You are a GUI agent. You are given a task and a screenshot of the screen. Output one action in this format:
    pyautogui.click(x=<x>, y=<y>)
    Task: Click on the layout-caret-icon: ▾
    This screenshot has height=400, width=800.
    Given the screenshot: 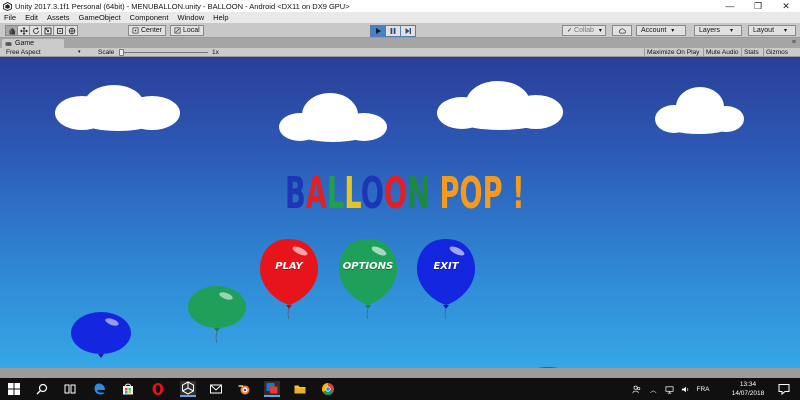 What is the action you would take?
    pyautogui.click(x=786, y=31)
    